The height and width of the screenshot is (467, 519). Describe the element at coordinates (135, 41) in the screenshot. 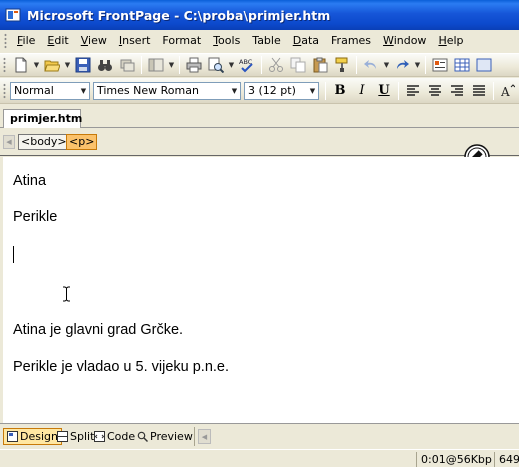

I see `menu-insert: Insert` at that location.